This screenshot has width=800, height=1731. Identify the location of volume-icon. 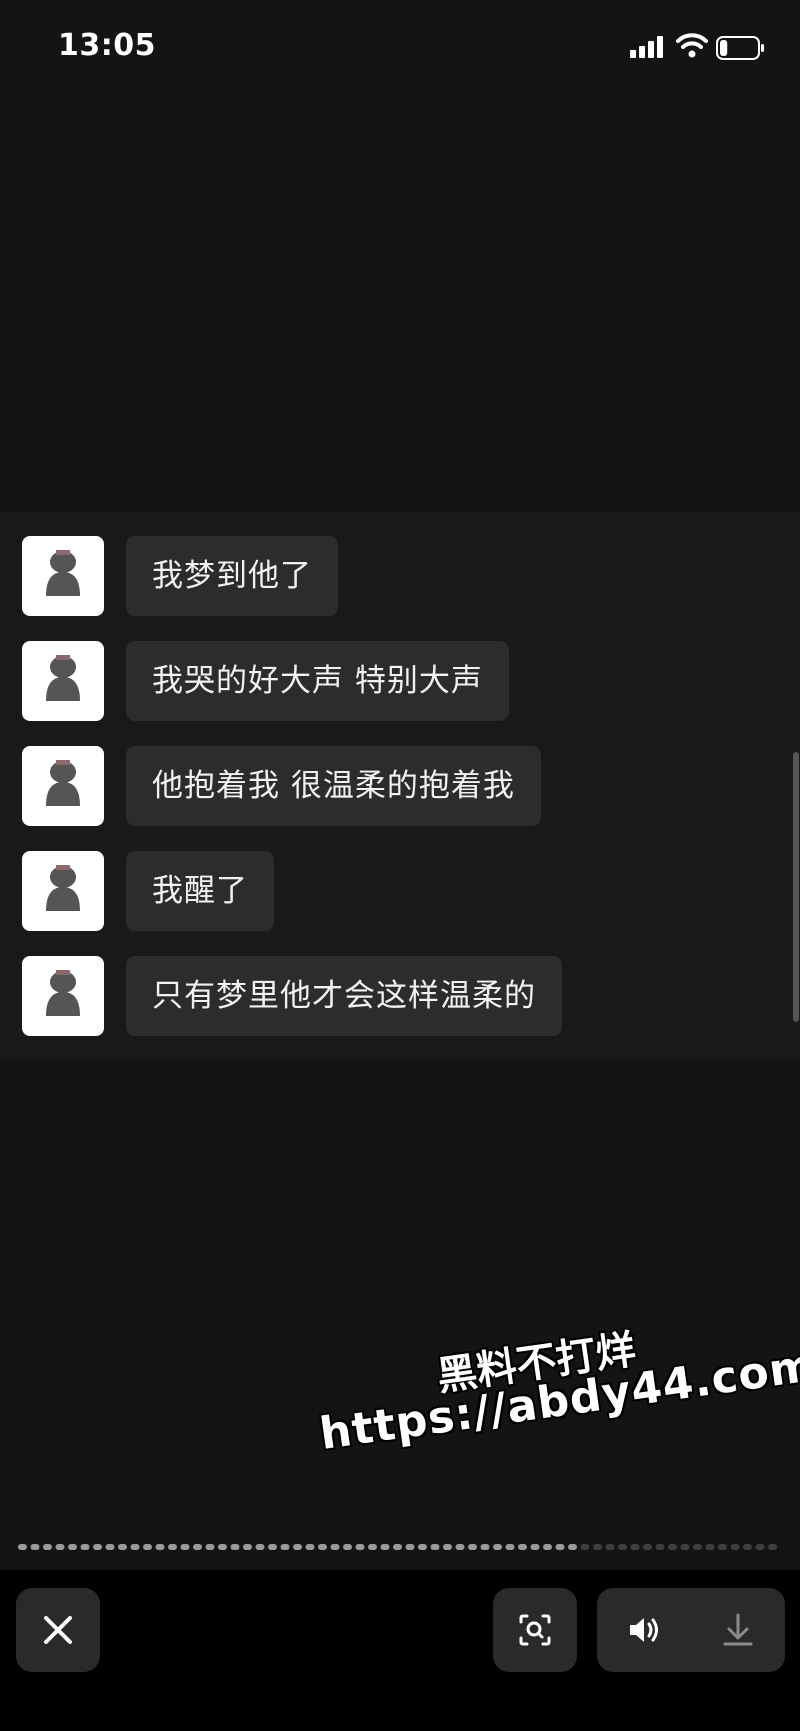
(644, 1630).